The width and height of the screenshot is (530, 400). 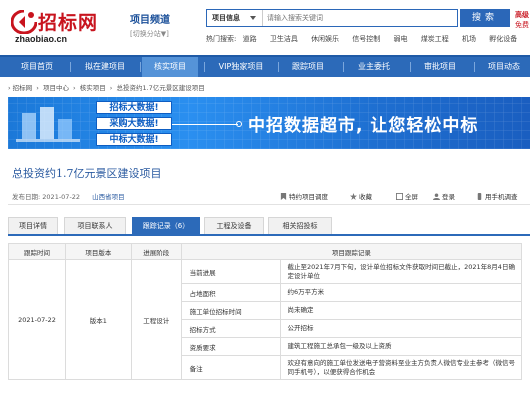 I want to click on fullscreen-label: 全屏, so click(x=411, y=197).